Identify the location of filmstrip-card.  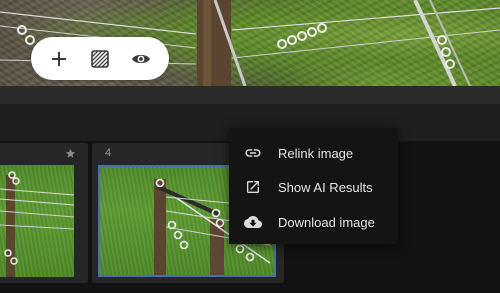
(44, 213).